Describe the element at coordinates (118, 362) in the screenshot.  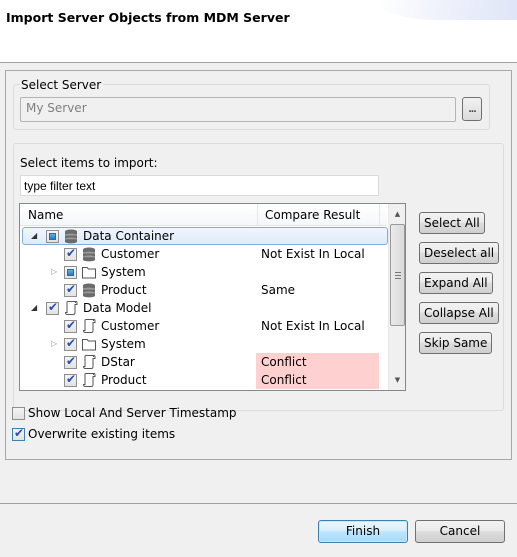
I see `row-name: DStar` at that location.